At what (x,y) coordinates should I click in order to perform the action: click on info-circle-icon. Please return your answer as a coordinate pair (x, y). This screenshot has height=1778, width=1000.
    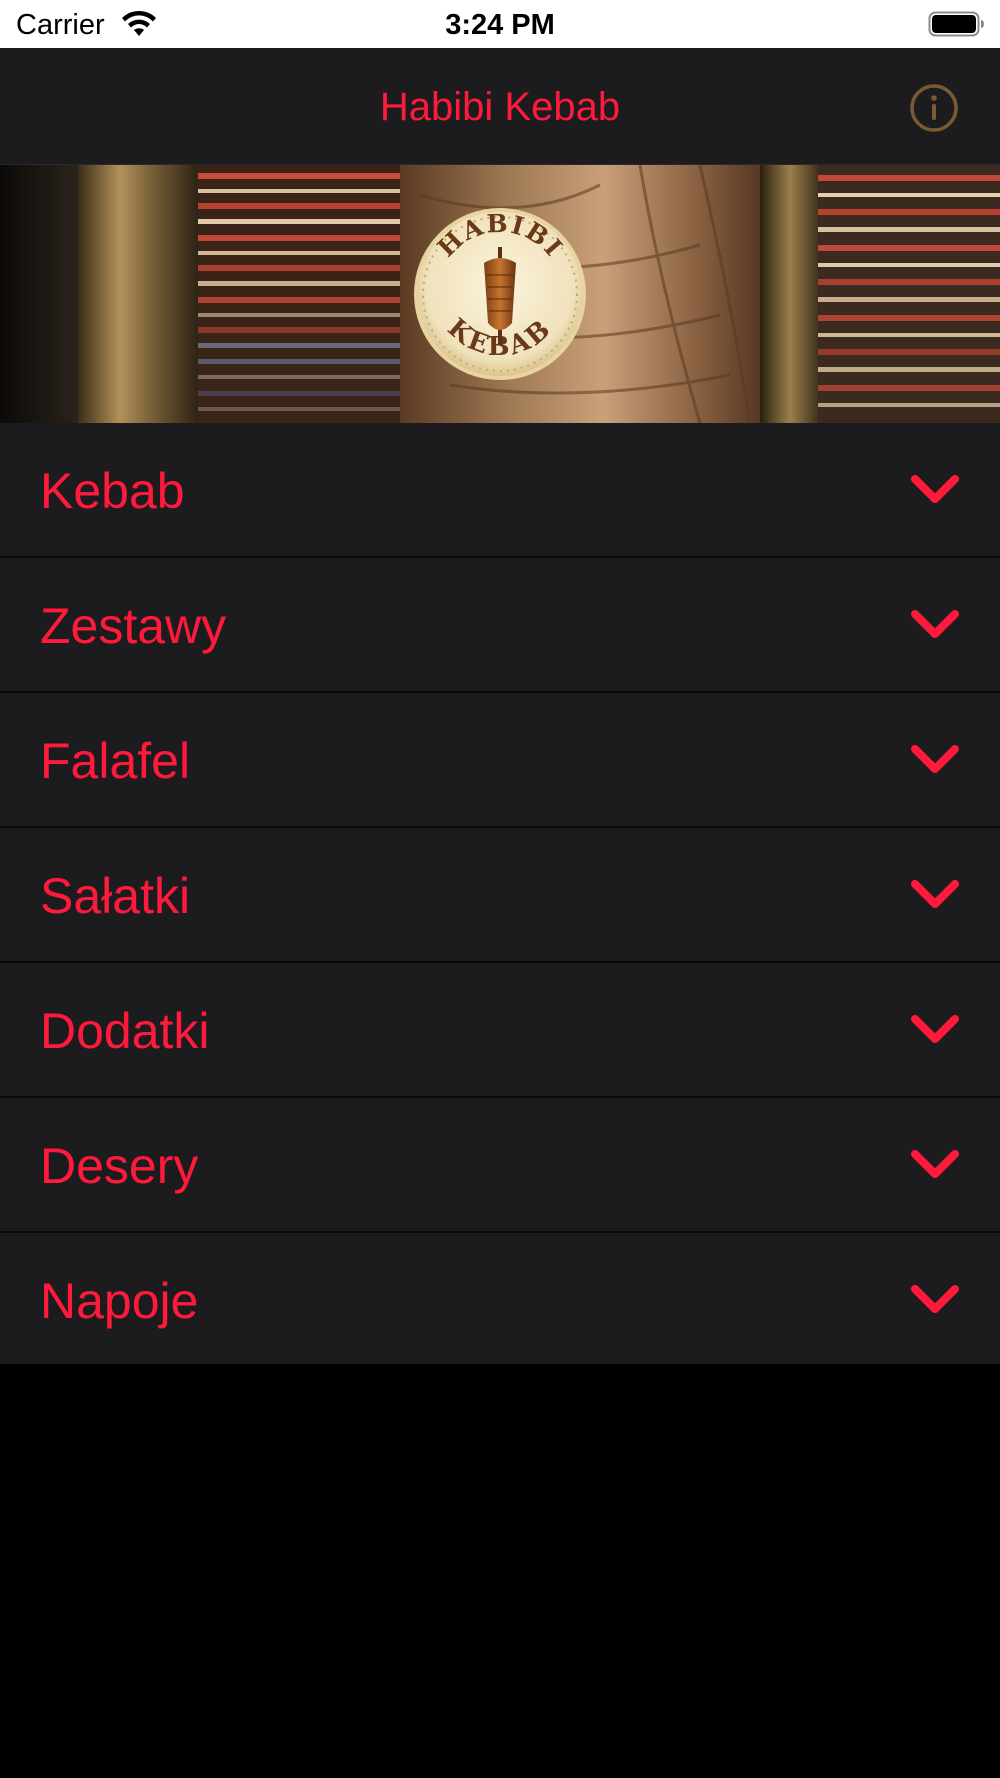
    Looking at the image, I should click on (934, 108).